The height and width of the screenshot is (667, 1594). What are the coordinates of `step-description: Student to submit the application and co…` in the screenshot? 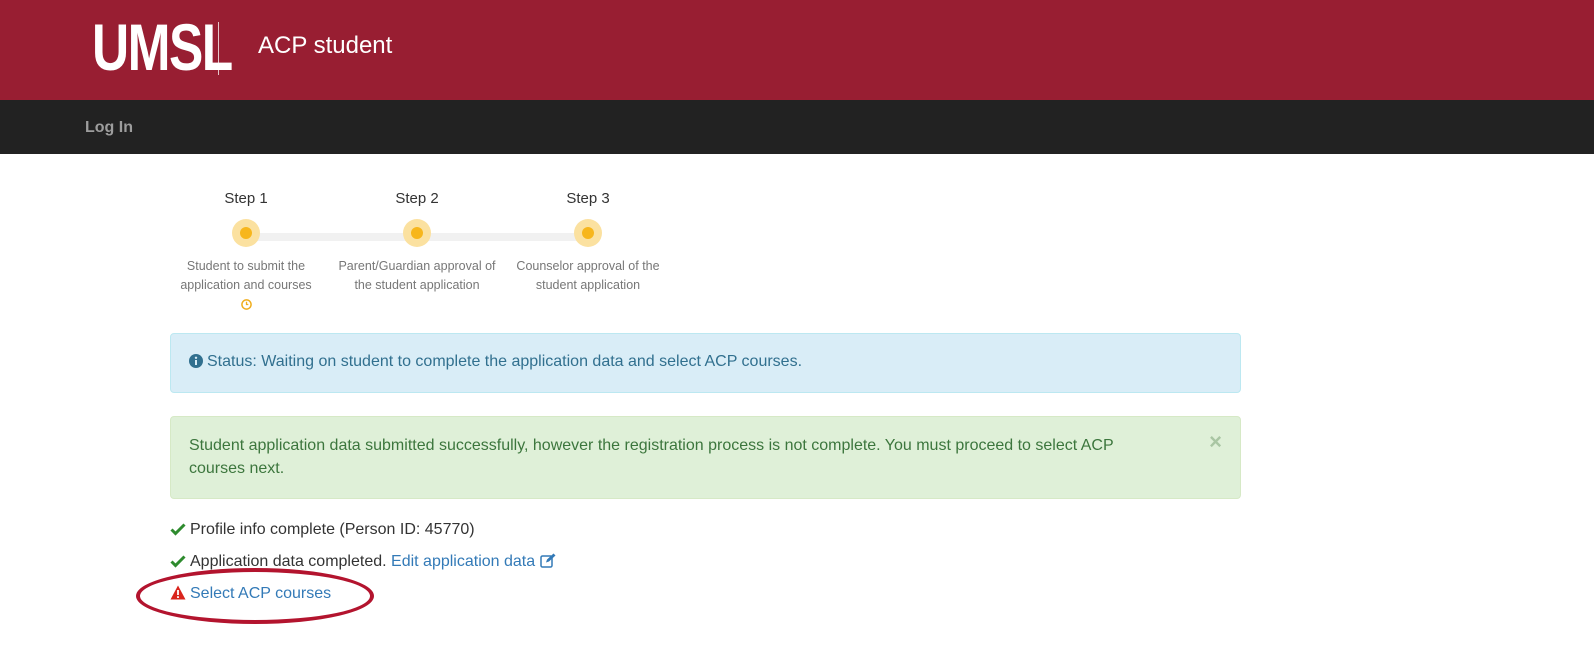 It's located at (246, 286).